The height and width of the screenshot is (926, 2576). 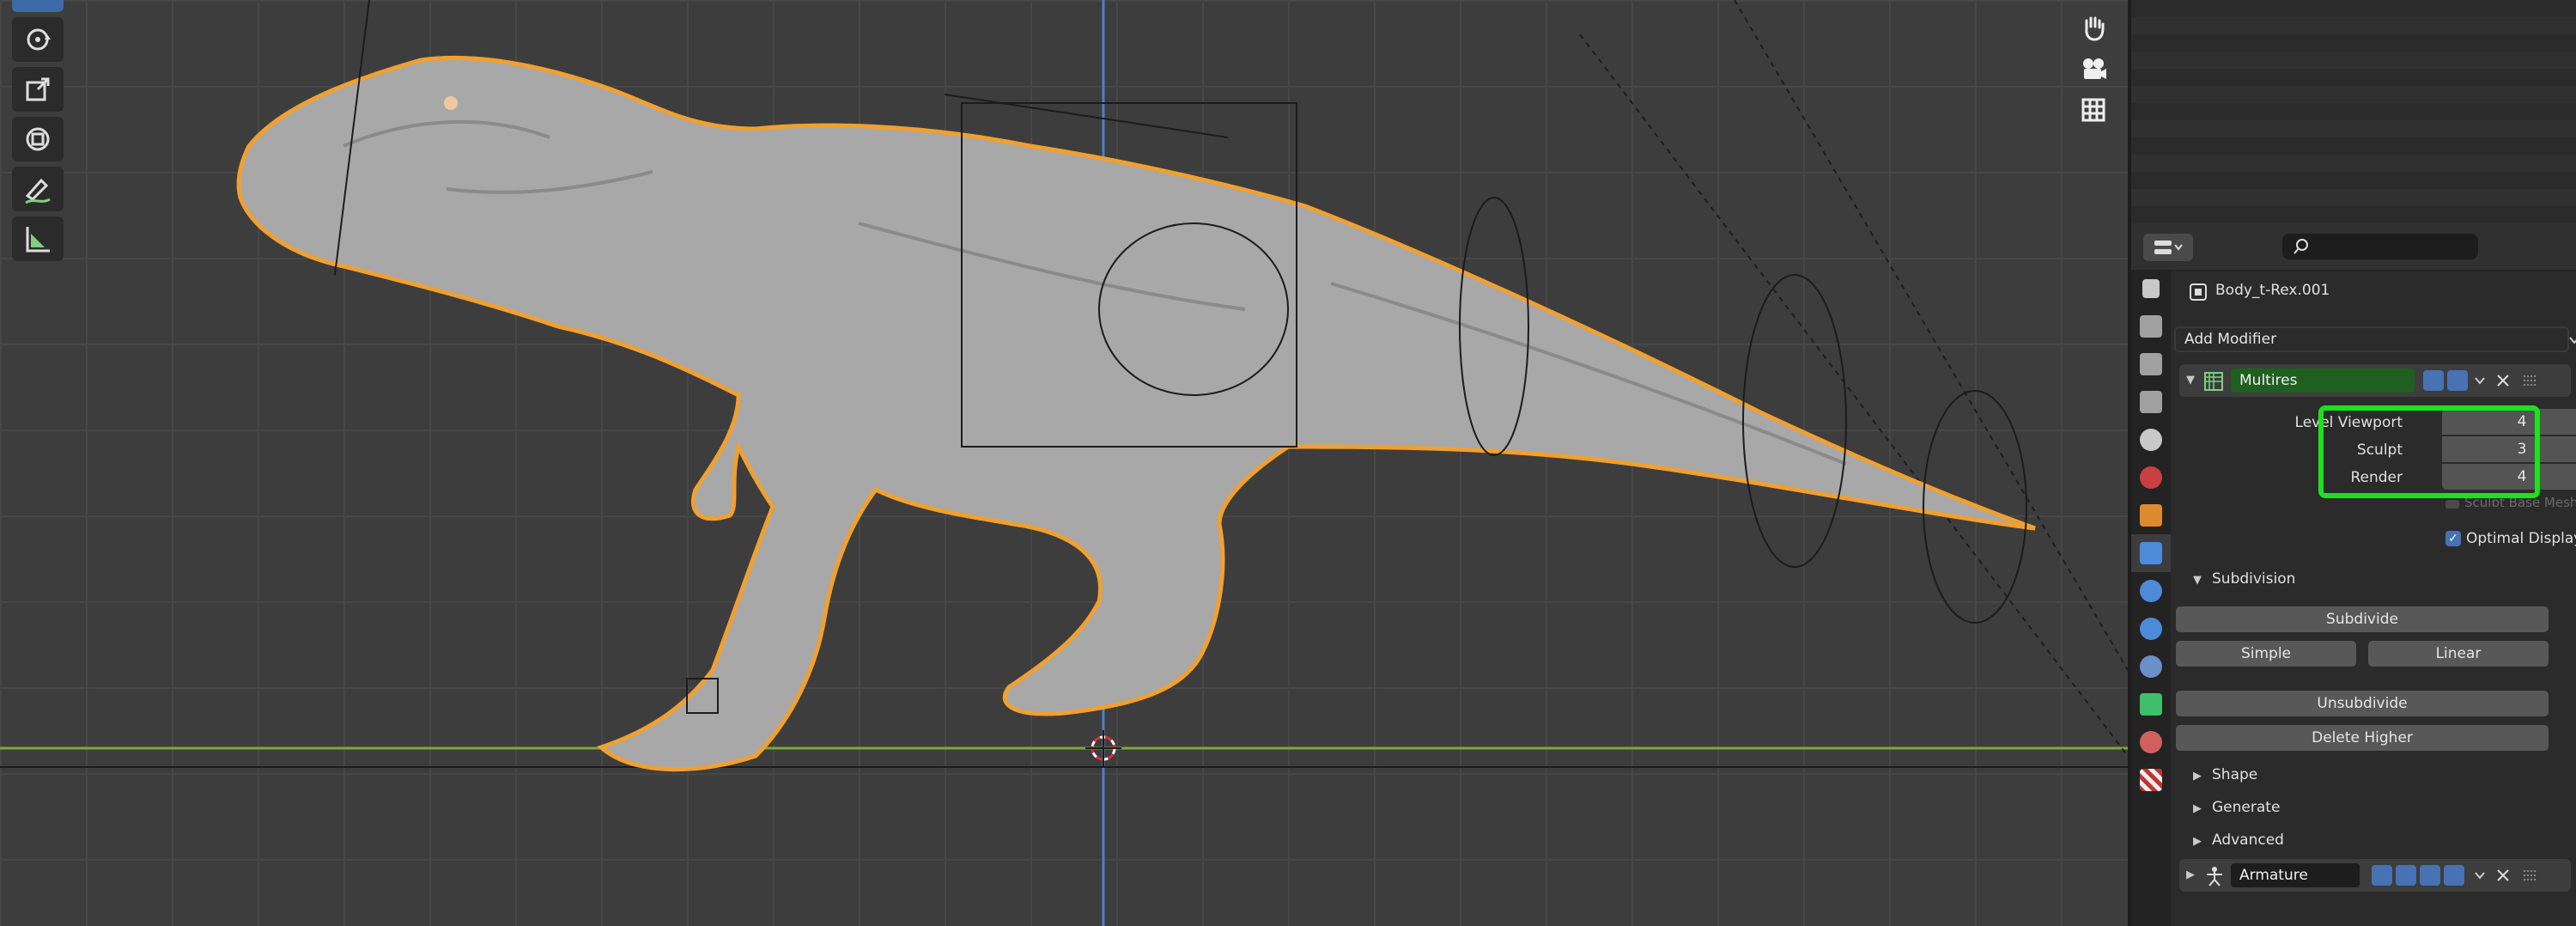 What do you see at coordinates (2151, 553) in the screenshot?
I see `modifier-tab-icon` at bounding box center [2151, 553].